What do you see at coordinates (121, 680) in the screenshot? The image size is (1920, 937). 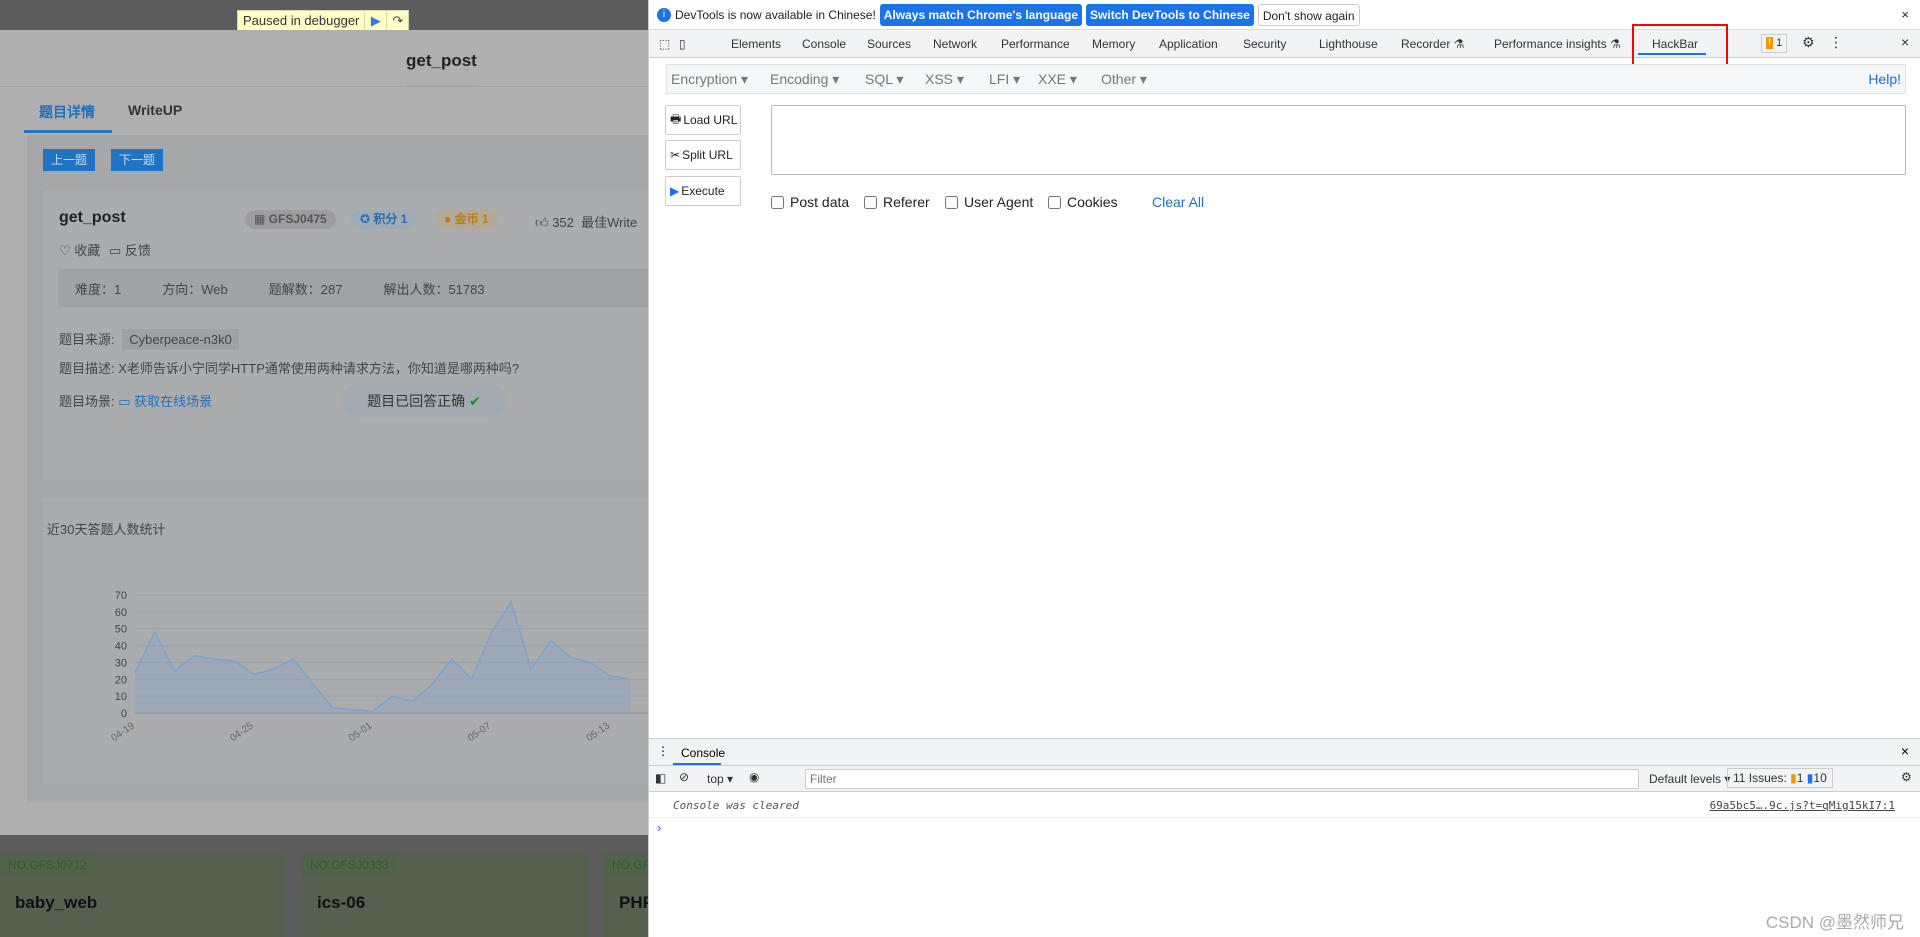 I see `y-tick-label: 20` at bounding box center [121, 680].